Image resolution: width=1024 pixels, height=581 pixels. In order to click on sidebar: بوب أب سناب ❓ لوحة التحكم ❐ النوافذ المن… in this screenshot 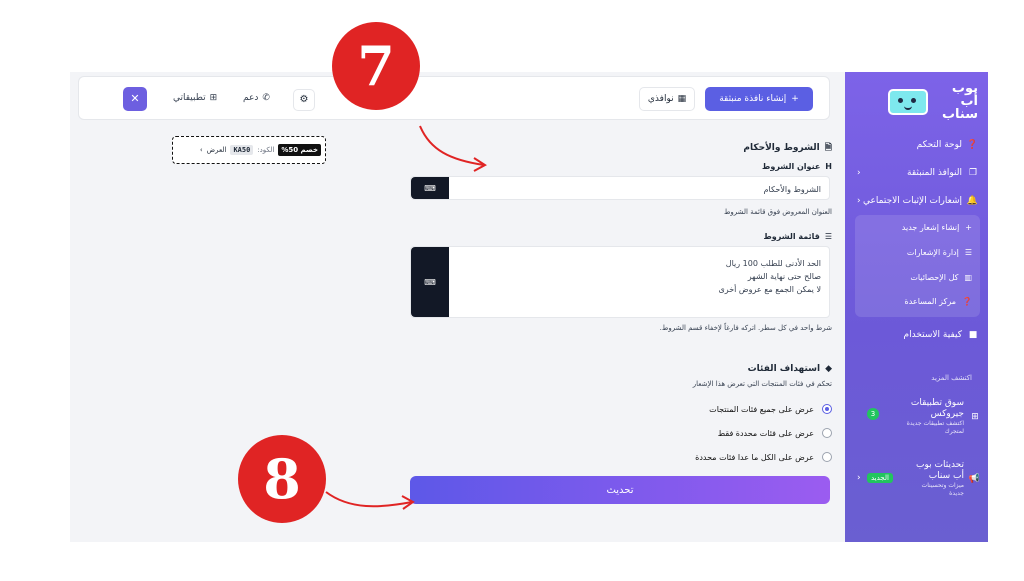, I will do `click(916, 307)`.